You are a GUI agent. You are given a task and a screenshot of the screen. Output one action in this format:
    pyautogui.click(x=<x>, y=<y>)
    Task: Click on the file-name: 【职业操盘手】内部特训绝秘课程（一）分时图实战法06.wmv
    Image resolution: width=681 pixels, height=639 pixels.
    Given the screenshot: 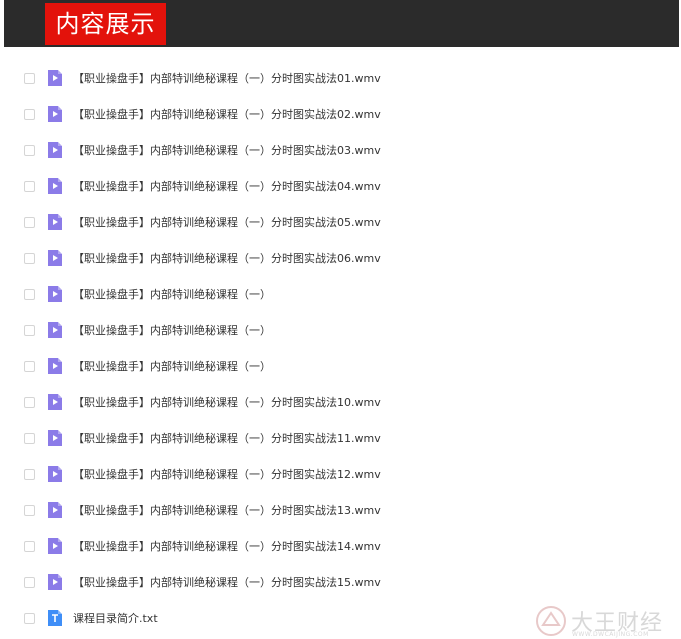 What is the action you would take?
    pyautogui.click(x=227, y=258)
    